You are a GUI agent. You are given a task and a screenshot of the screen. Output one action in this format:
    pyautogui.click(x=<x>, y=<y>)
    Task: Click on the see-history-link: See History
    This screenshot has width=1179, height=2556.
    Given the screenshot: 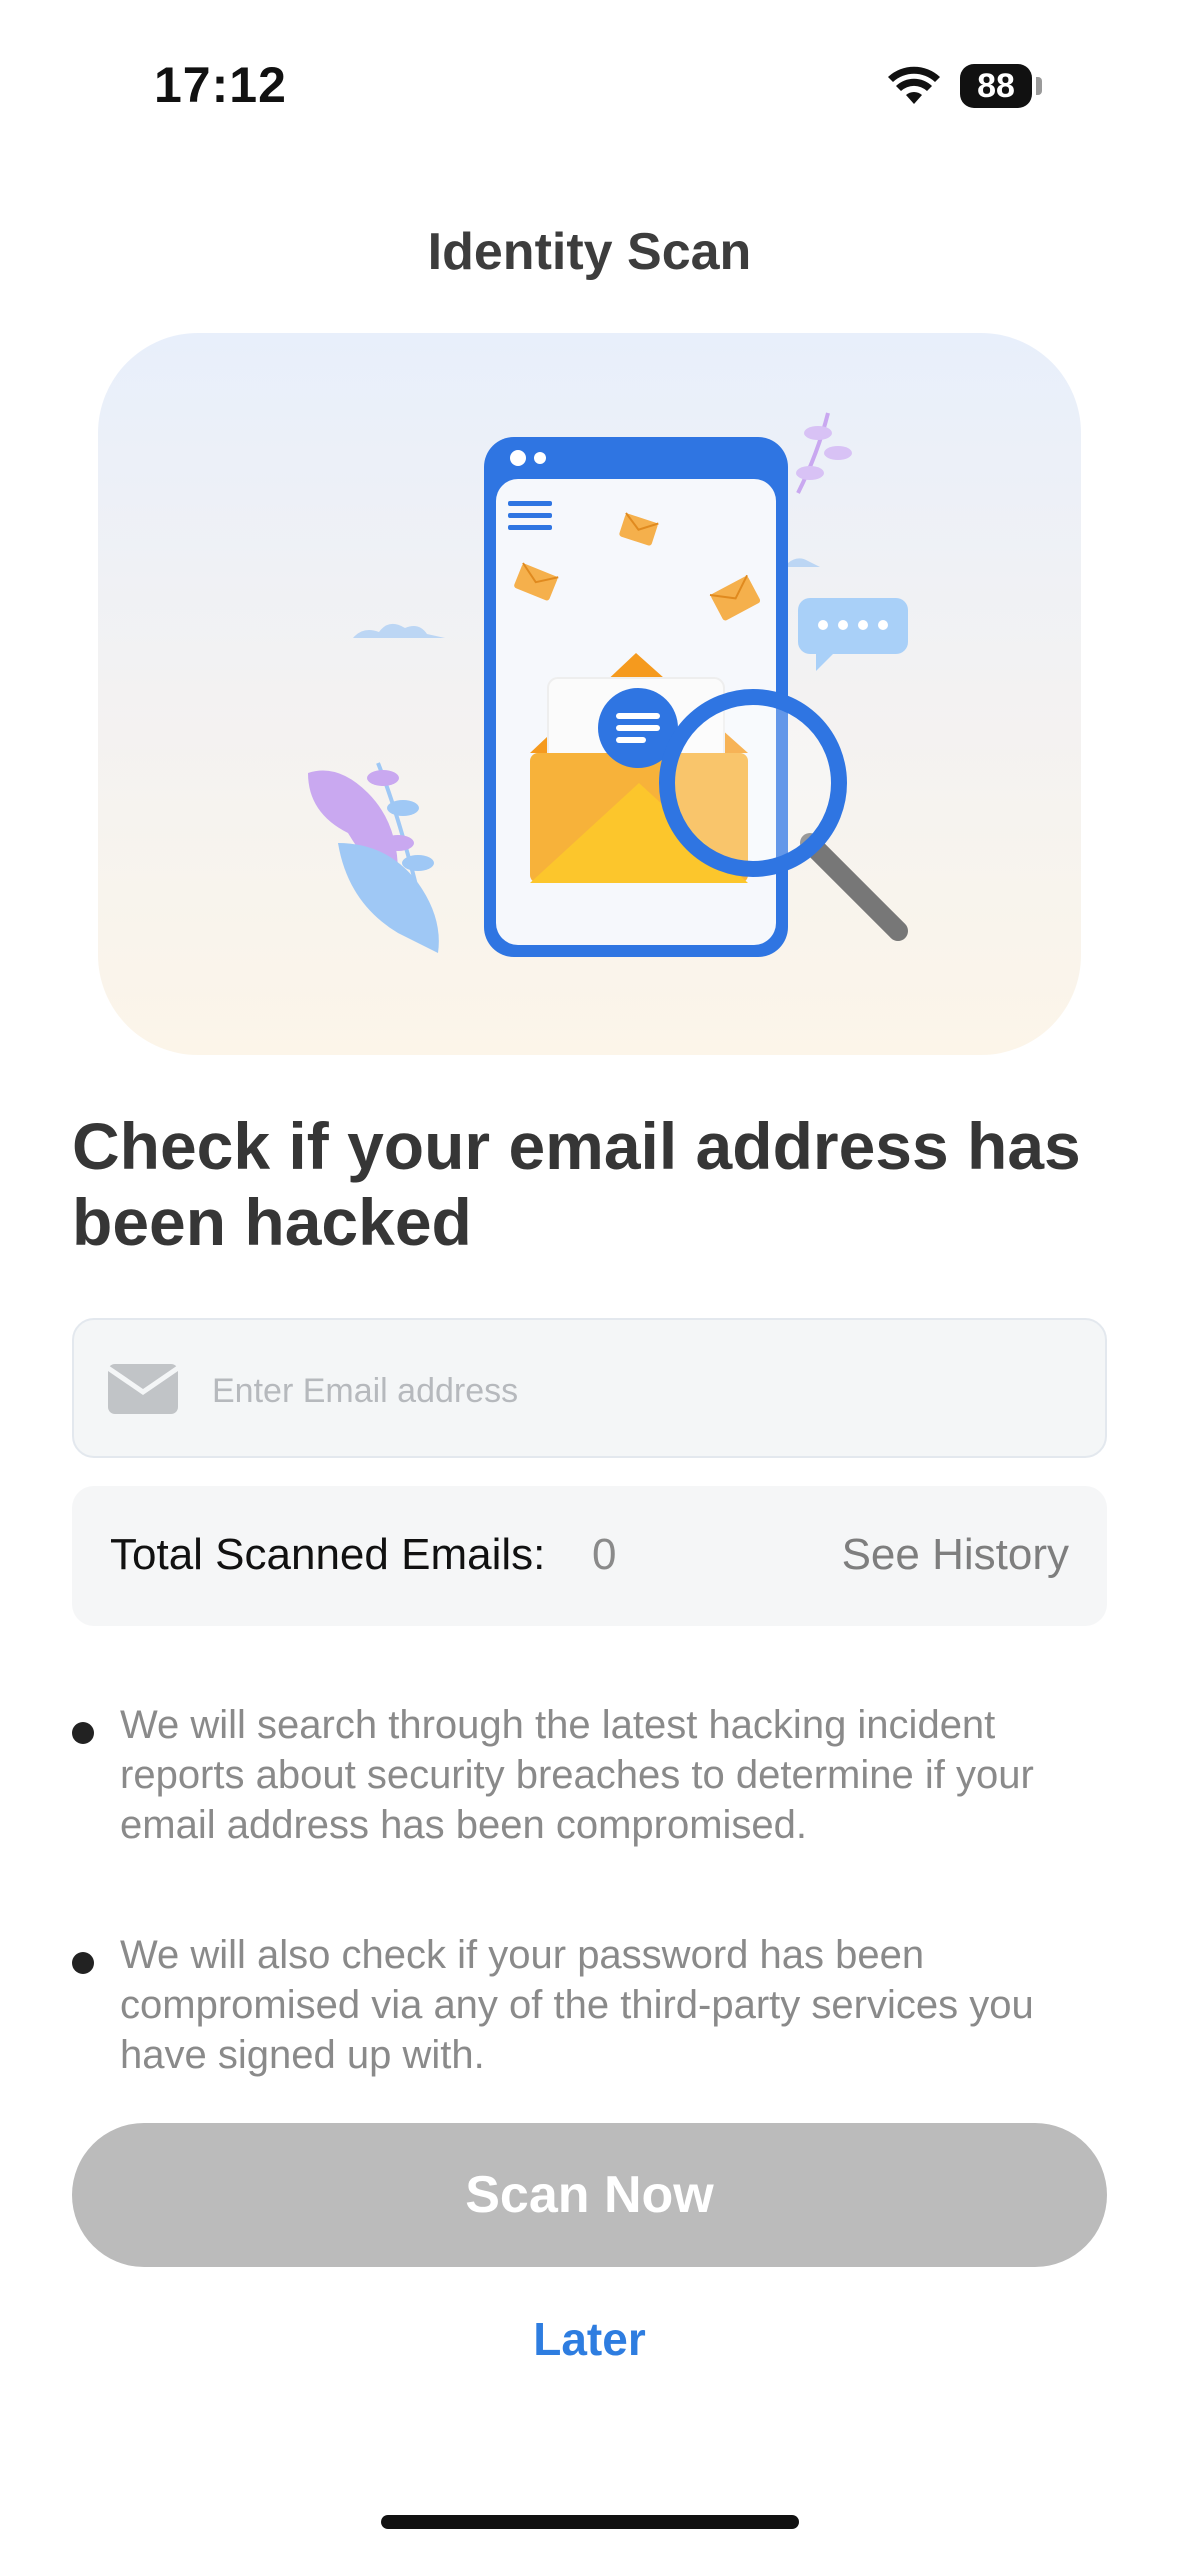 What is the action you would take?
    pyautogui.click(x=955, y=1555)
    